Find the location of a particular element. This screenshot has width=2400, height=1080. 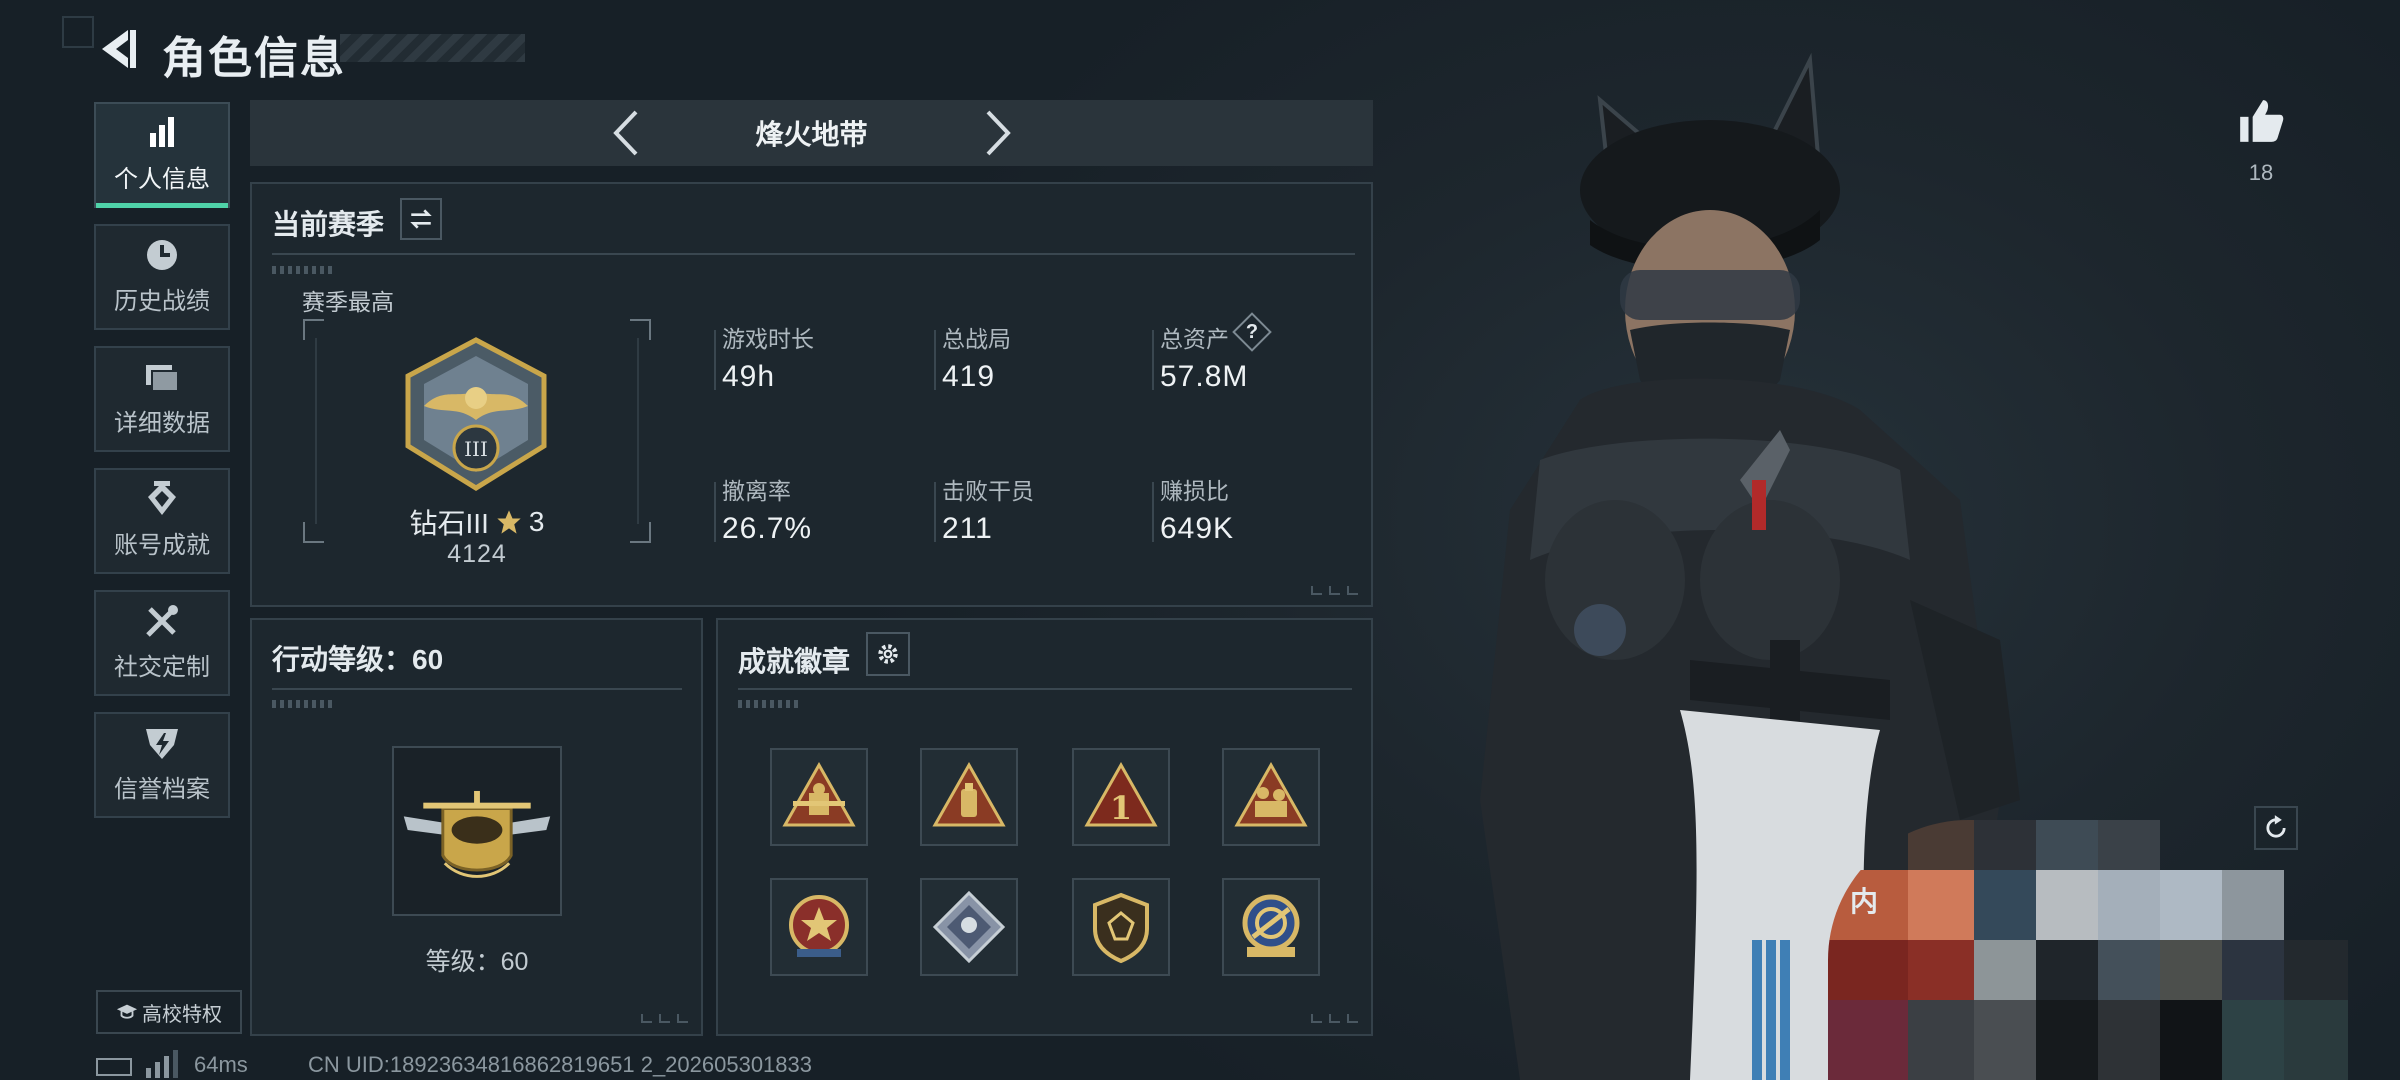

stat-value-operators-defeated: 211 is located at coordinates (967, 528).